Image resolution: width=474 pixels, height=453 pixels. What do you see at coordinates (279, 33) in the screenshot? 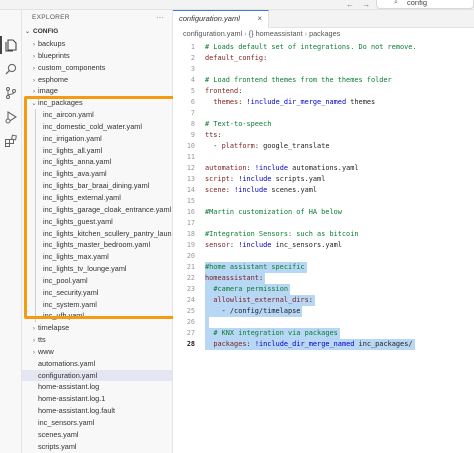
I see `breadcrumb-section: homeassistant` at bounding box center [279, 33].